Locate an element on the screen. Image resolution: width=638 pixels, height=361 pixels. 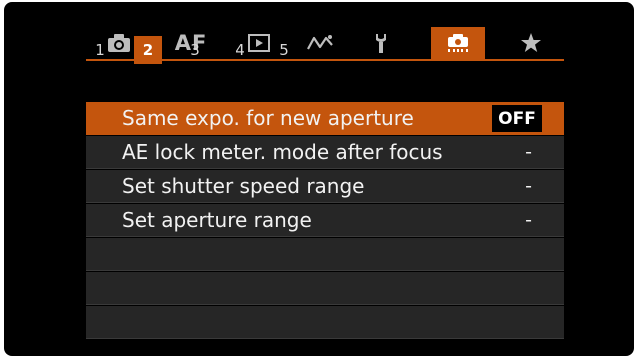
menu-item-value: OFF is located at coordinates (517, 118).